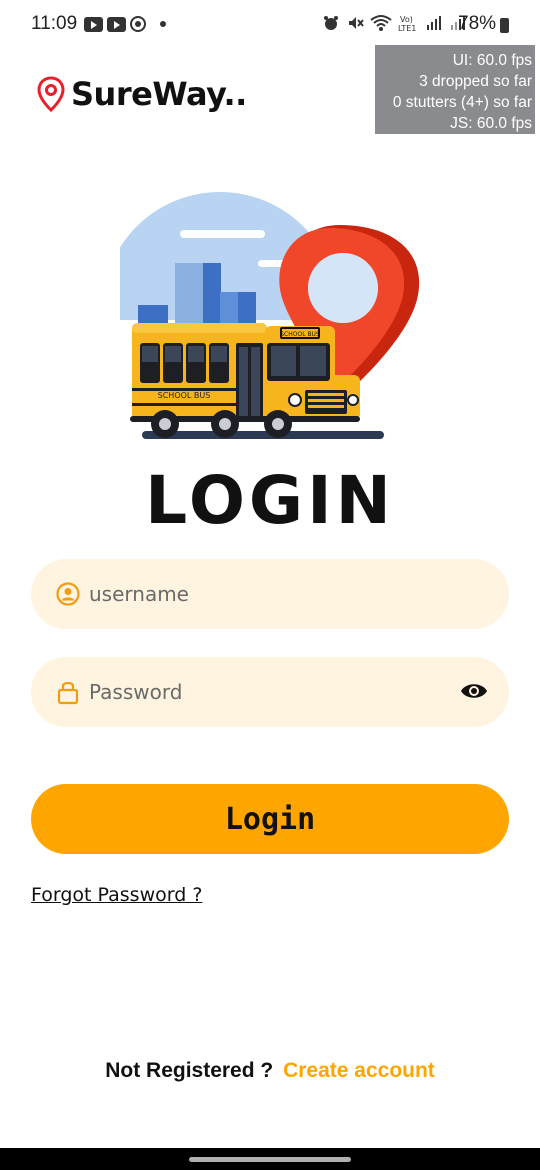 This screenshot has width=540, height=1170. Describe the element at coordinates (406, 19) in the screenshot. I see `svg-text: Vo)` at that location.